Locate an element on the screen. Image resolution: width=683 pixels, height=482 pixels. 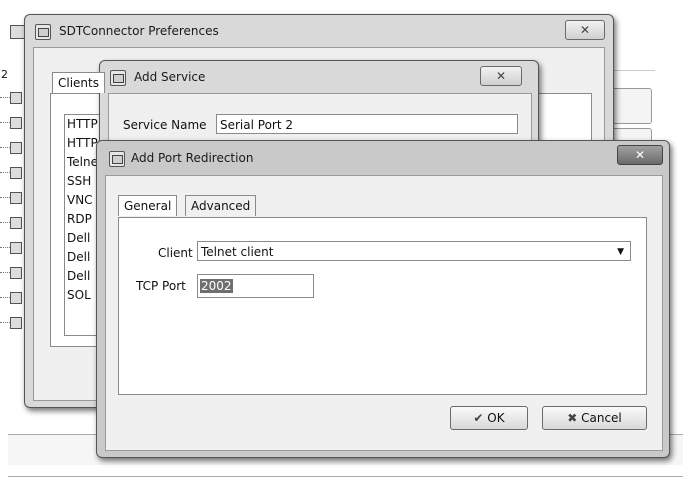
cancel-label: Cancel is located at coordinates (601, 418).